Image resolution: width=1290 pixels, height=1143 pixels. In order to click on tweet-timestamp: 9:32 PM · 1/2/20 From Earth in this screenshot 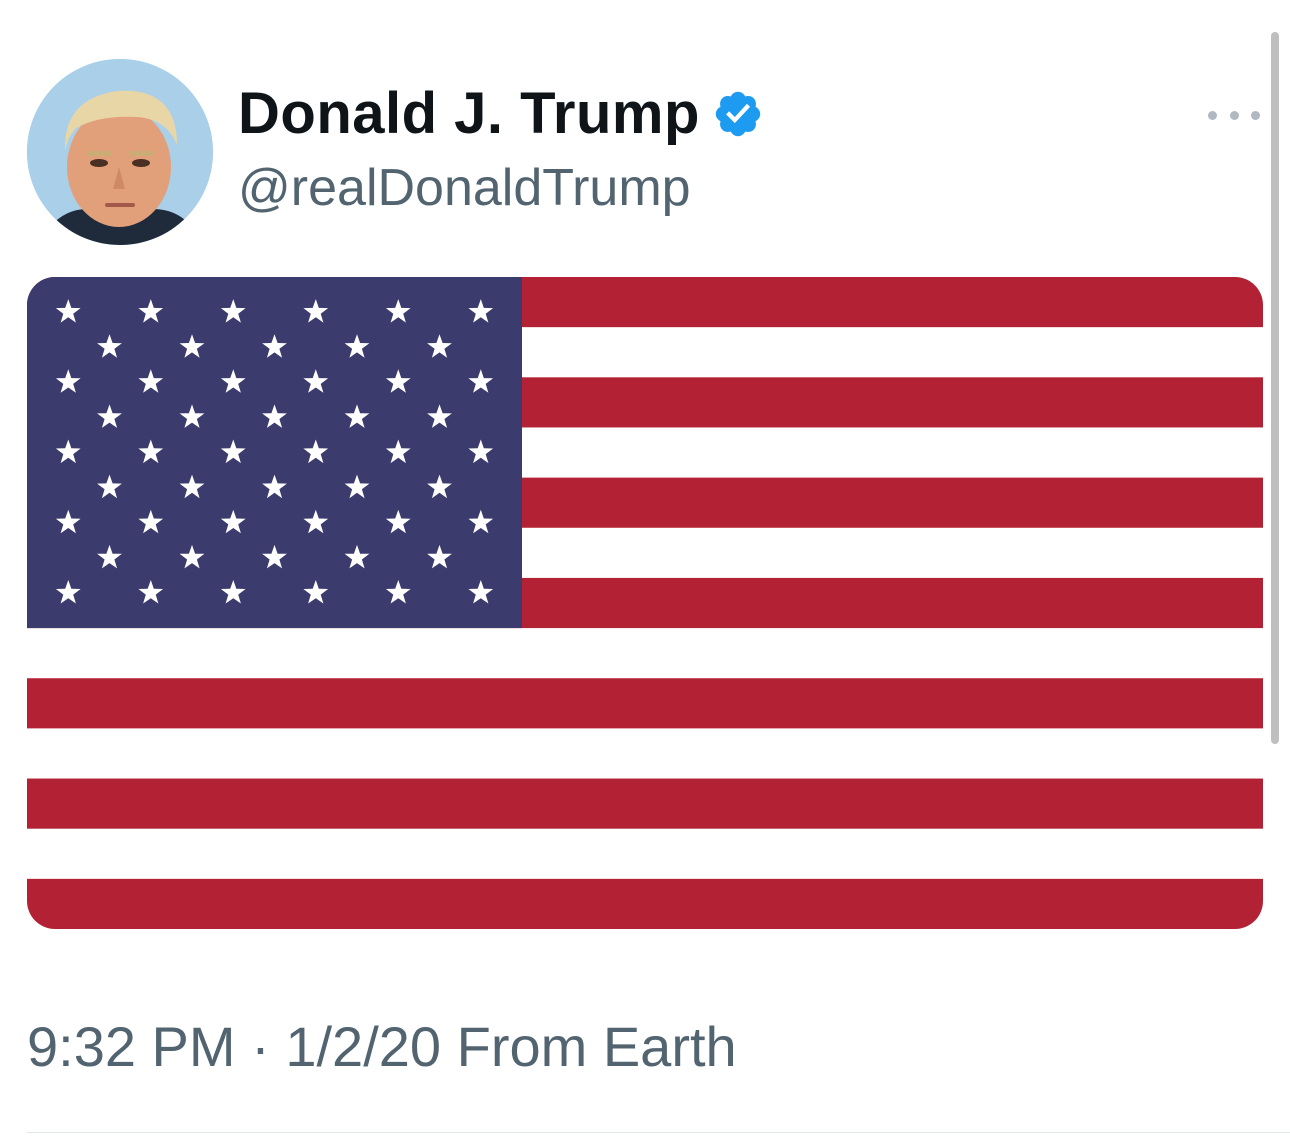, I will do `click(382, 1047)`.